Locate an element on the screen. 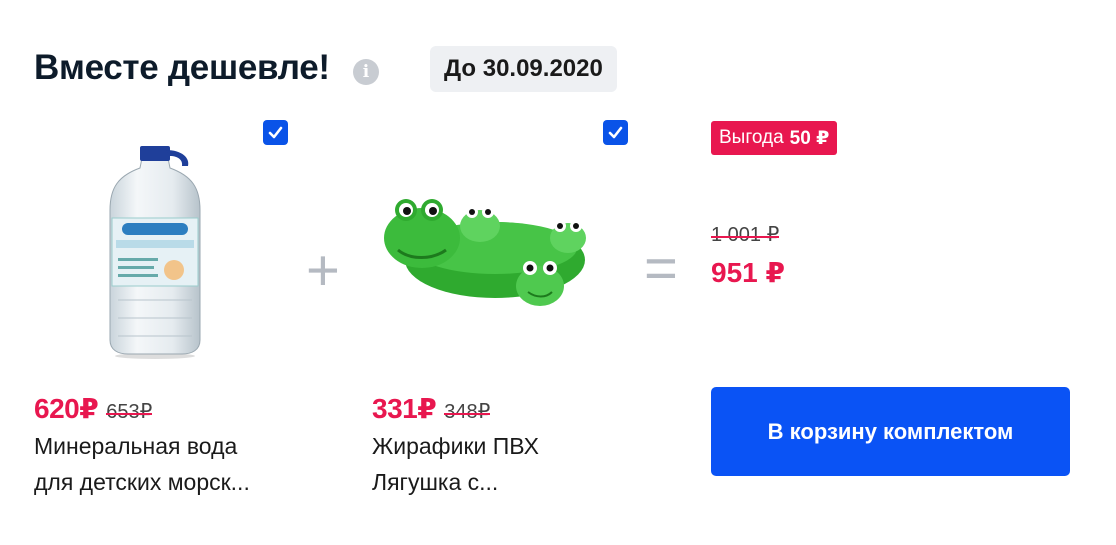 This screenshot has height=545, width=1116. product-2-checkbox is located at coordinates (615, 132).